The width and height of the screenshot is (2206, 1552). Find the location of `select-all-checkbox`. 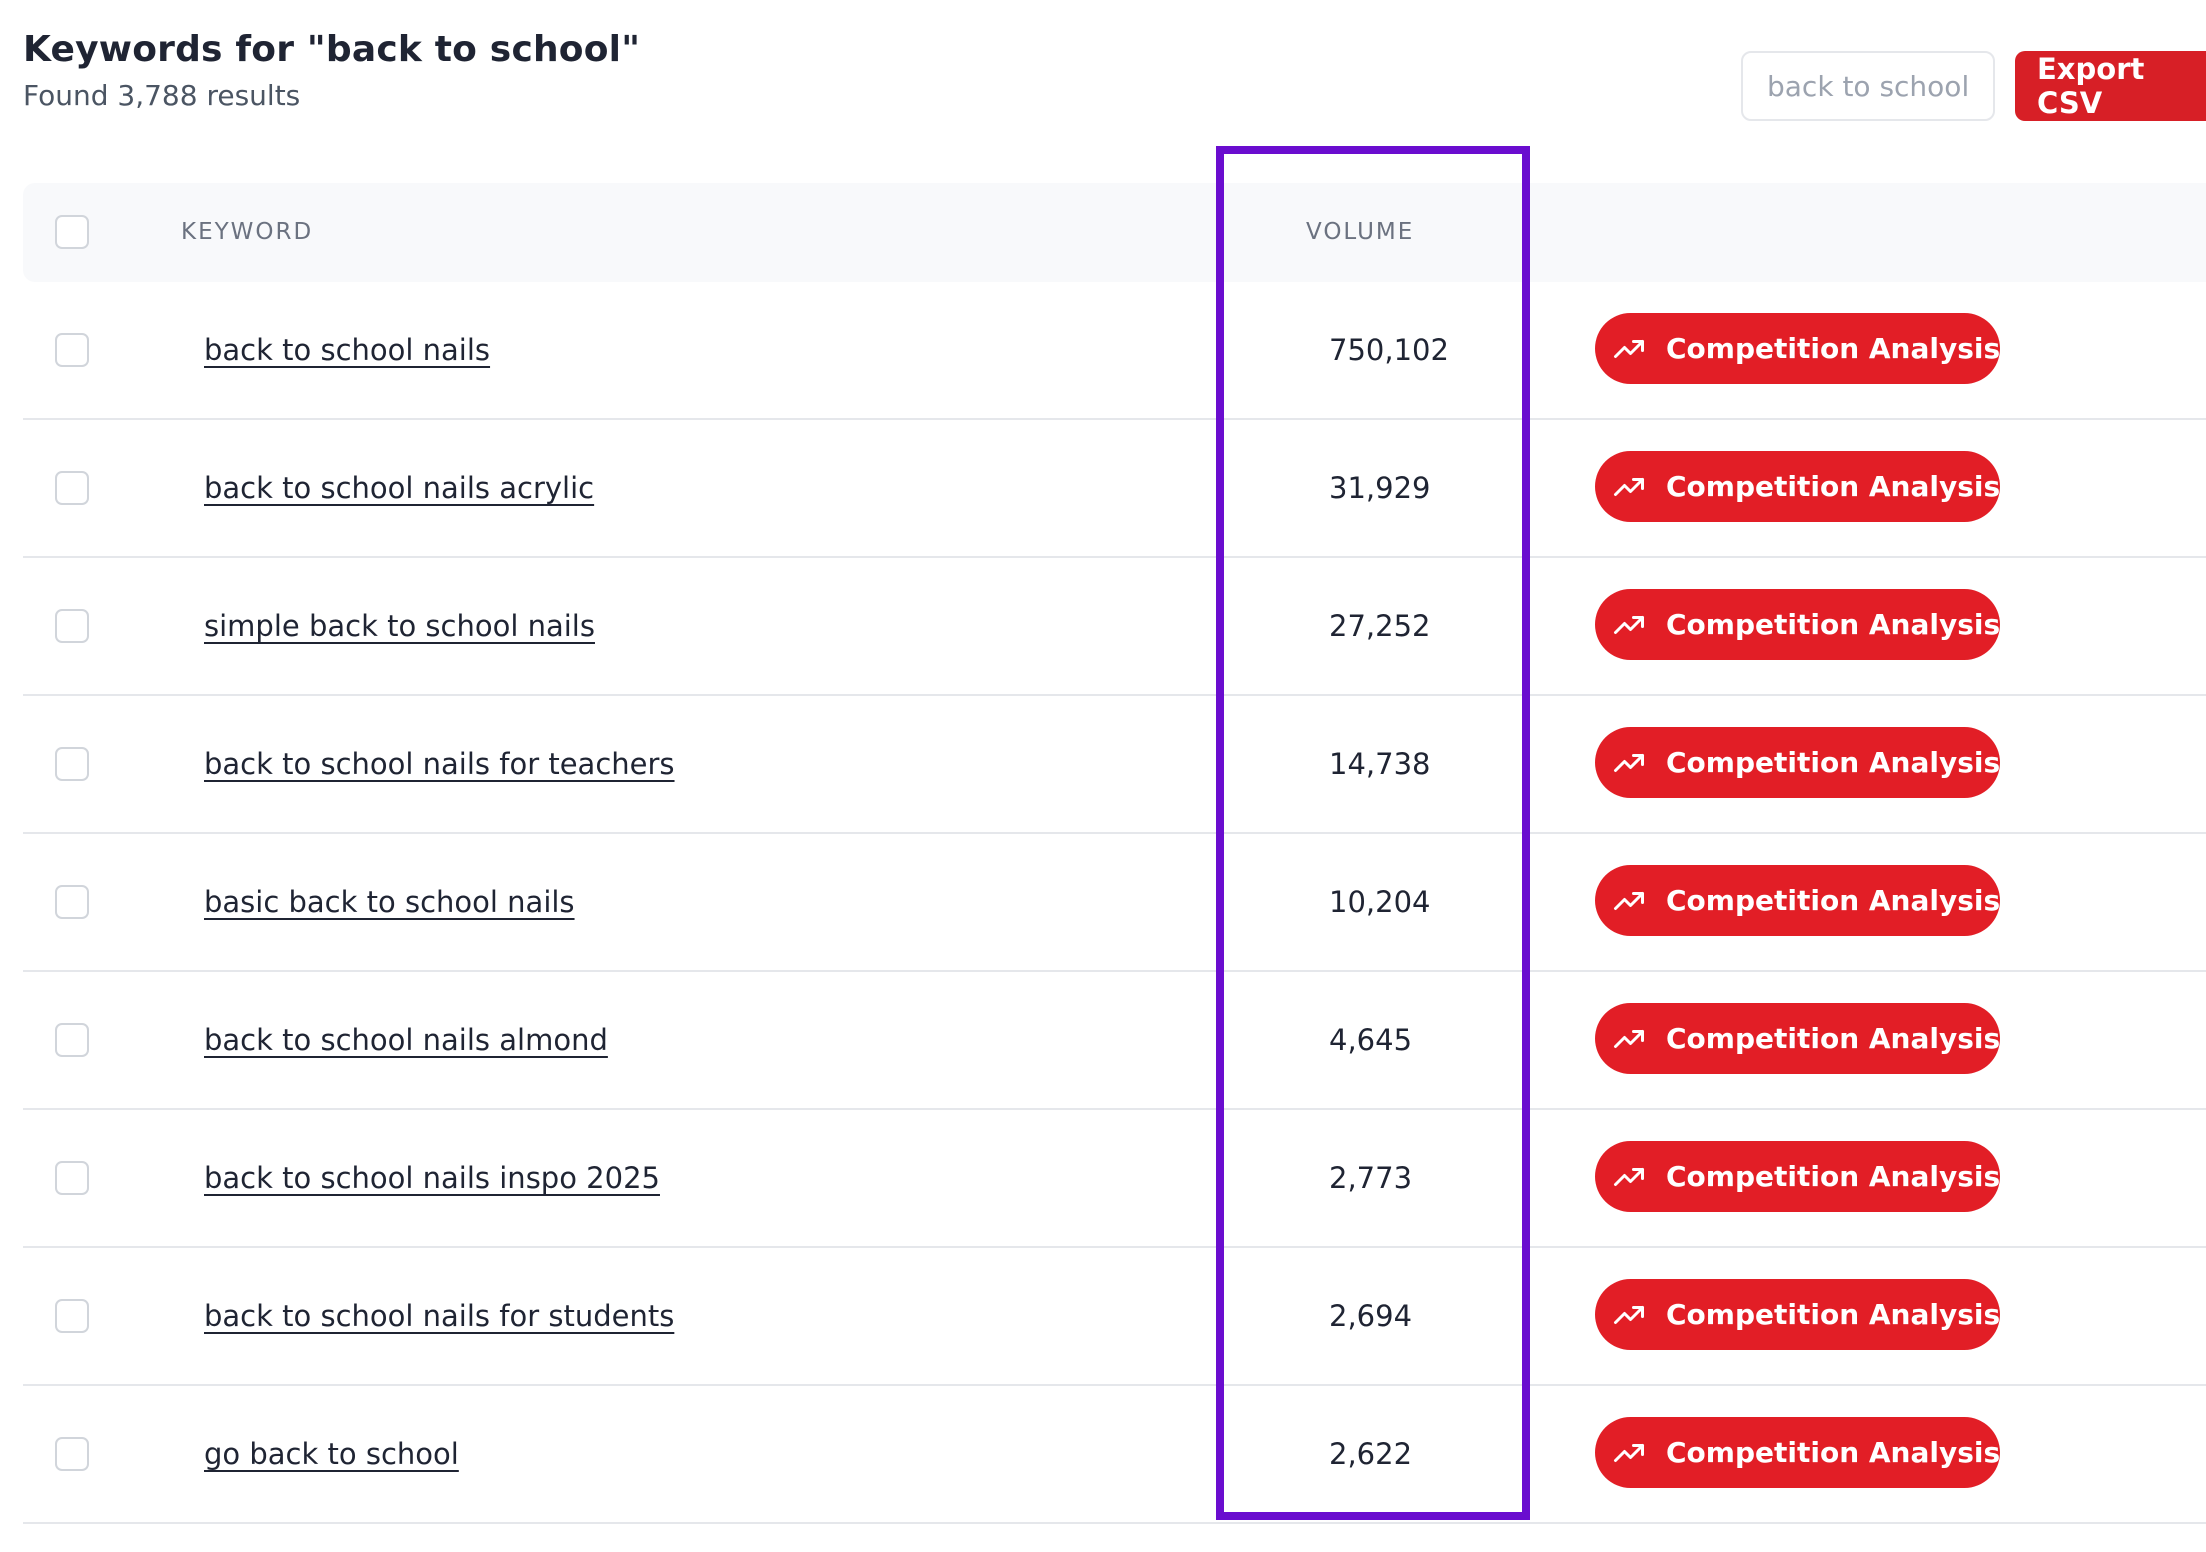

select-all-checkbox is located at coordinates (72, 232).